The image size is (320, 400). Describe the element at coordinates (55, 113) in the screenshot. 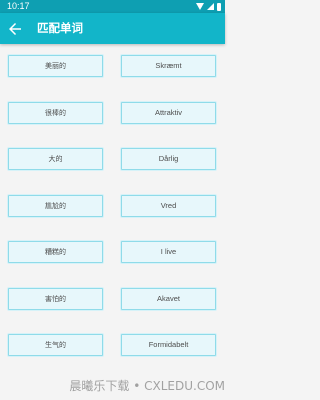

I see `chinese-word-card: 很棒的` at that location.